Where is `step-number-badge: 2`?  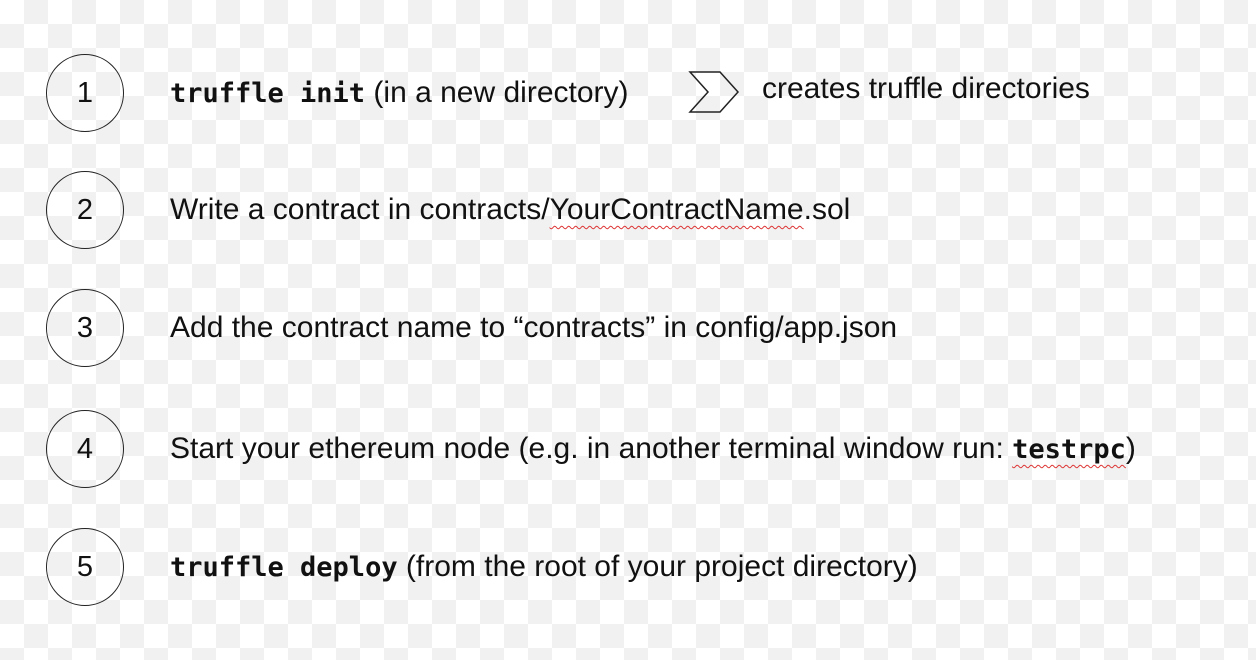 step-number-badge: 2 is located at coordinates (85, 210).